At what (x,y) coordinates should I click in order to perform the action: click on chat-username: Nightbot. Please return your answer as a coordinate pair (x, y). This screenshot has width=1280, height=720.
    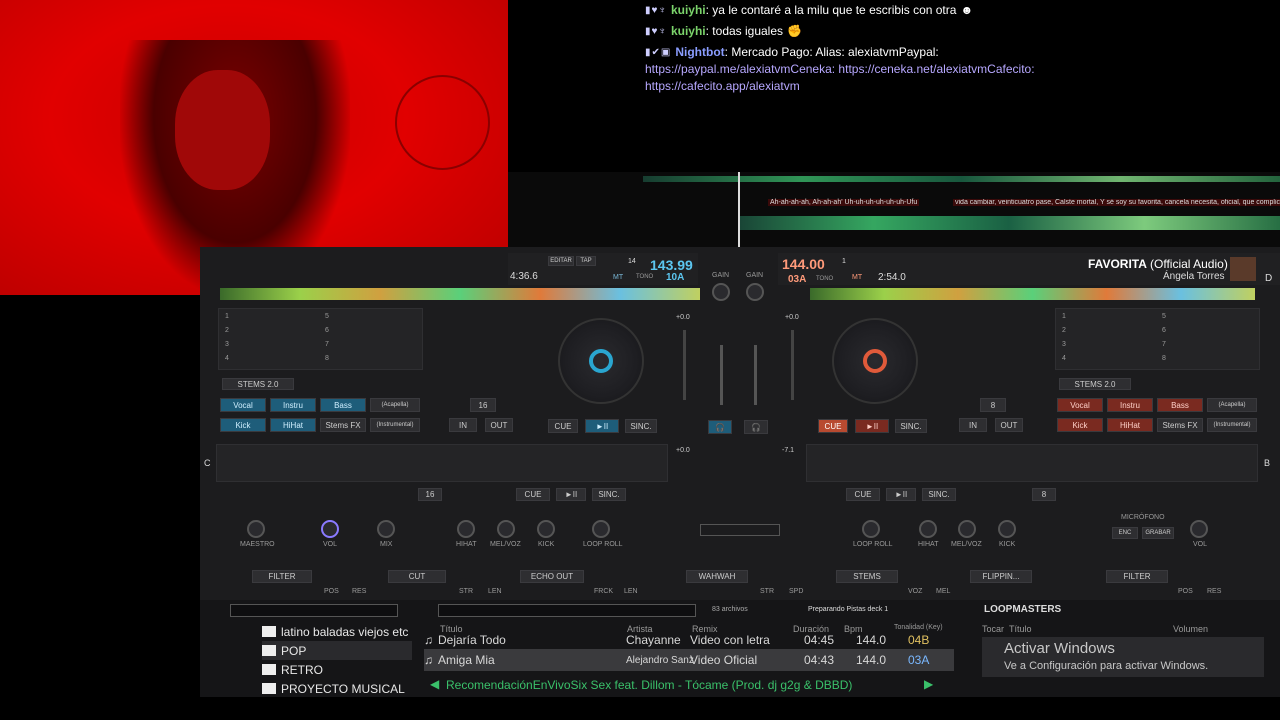
    Looking at the image, I should click on (699, 52).